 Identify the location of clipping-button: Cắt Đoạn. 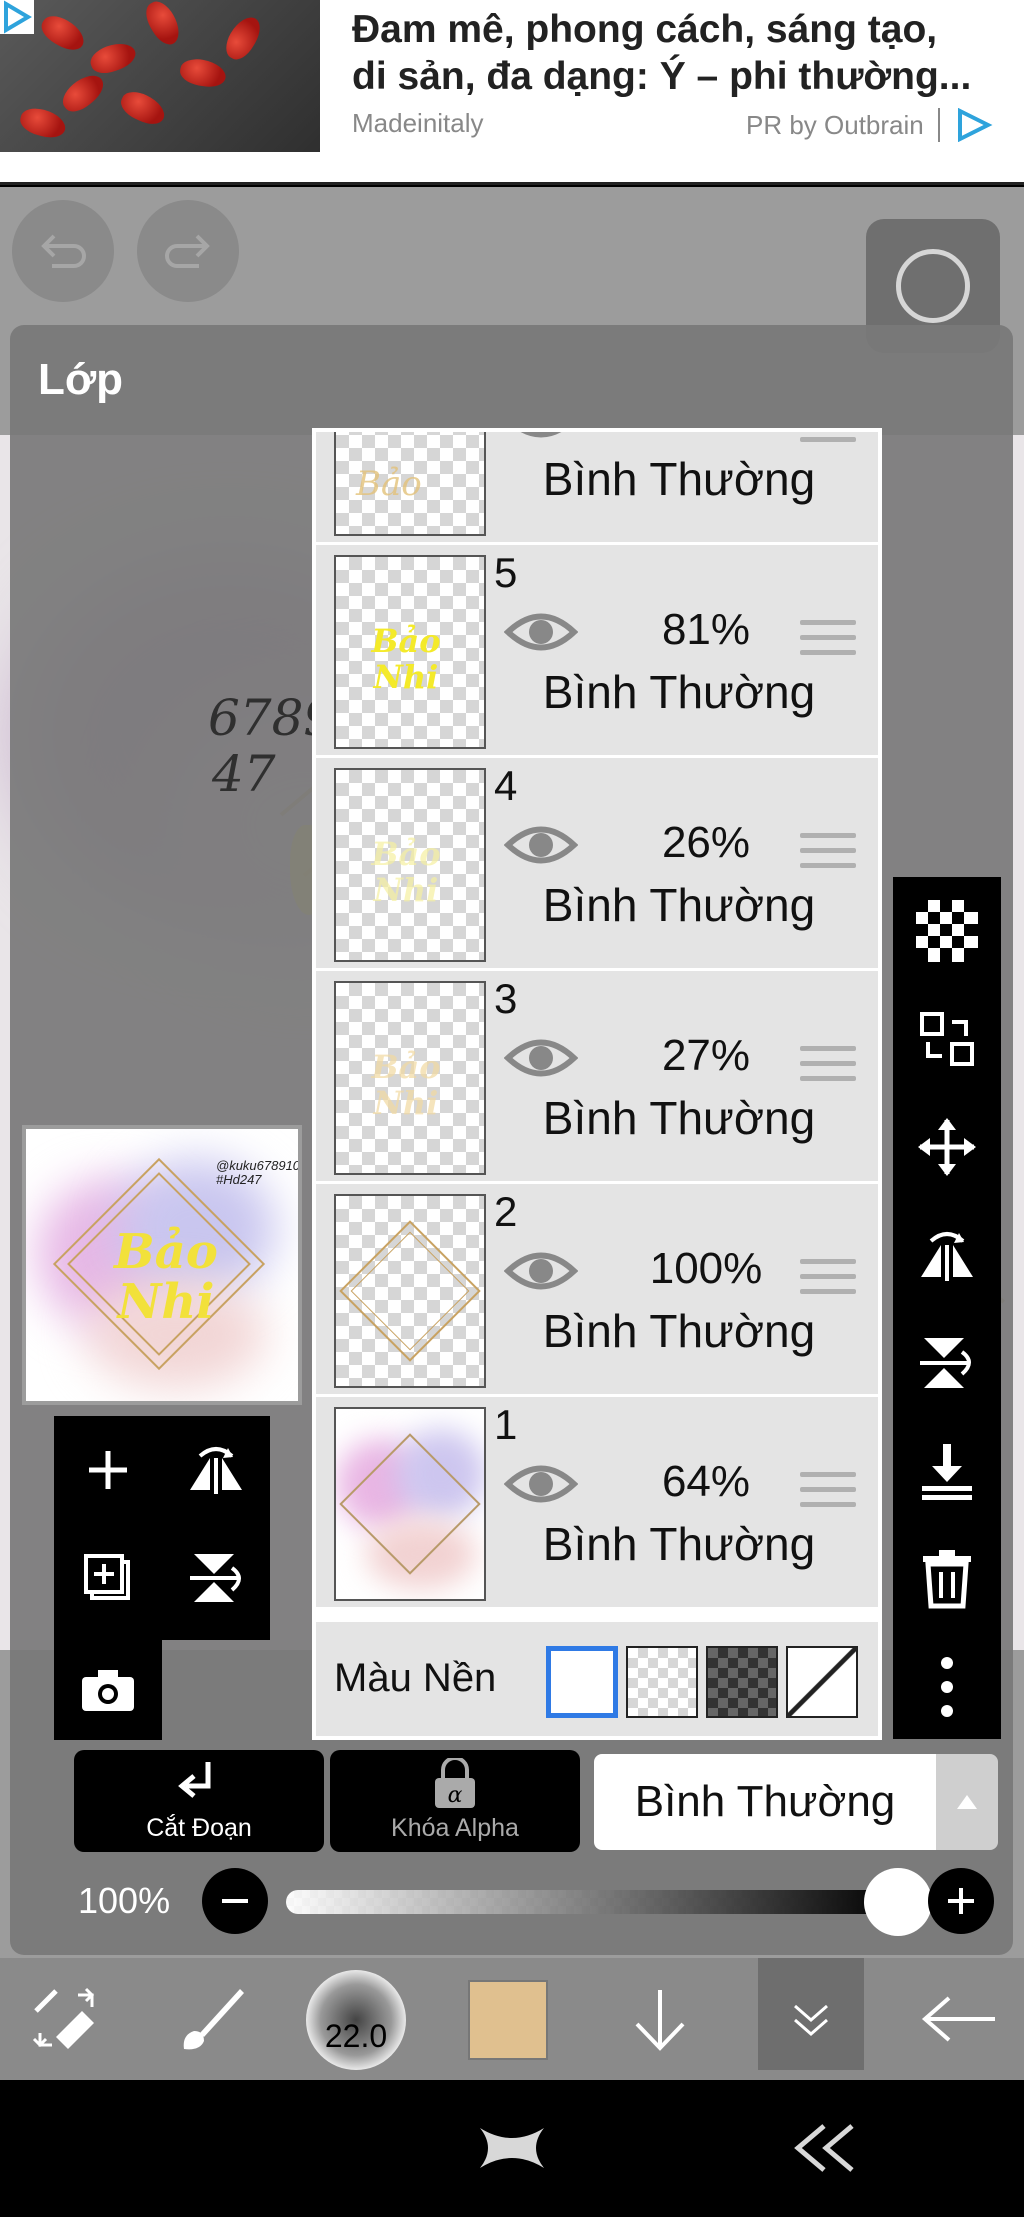
(199, 1801).